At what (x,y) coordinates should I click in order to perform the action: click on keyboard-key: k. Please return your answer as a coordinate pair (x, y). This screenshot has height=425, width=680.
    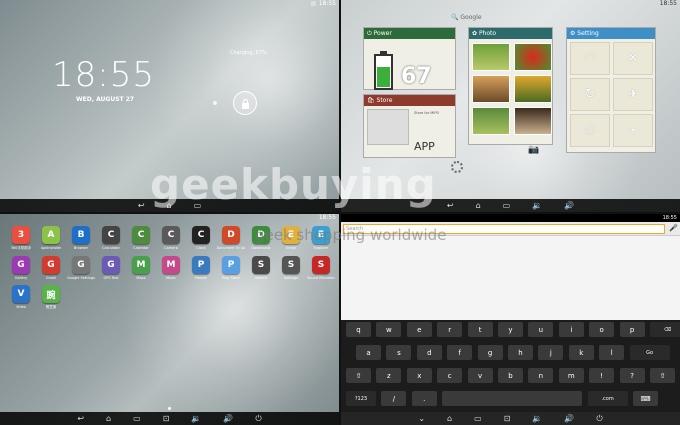
    Looking at the image, I should click on (581, 352).